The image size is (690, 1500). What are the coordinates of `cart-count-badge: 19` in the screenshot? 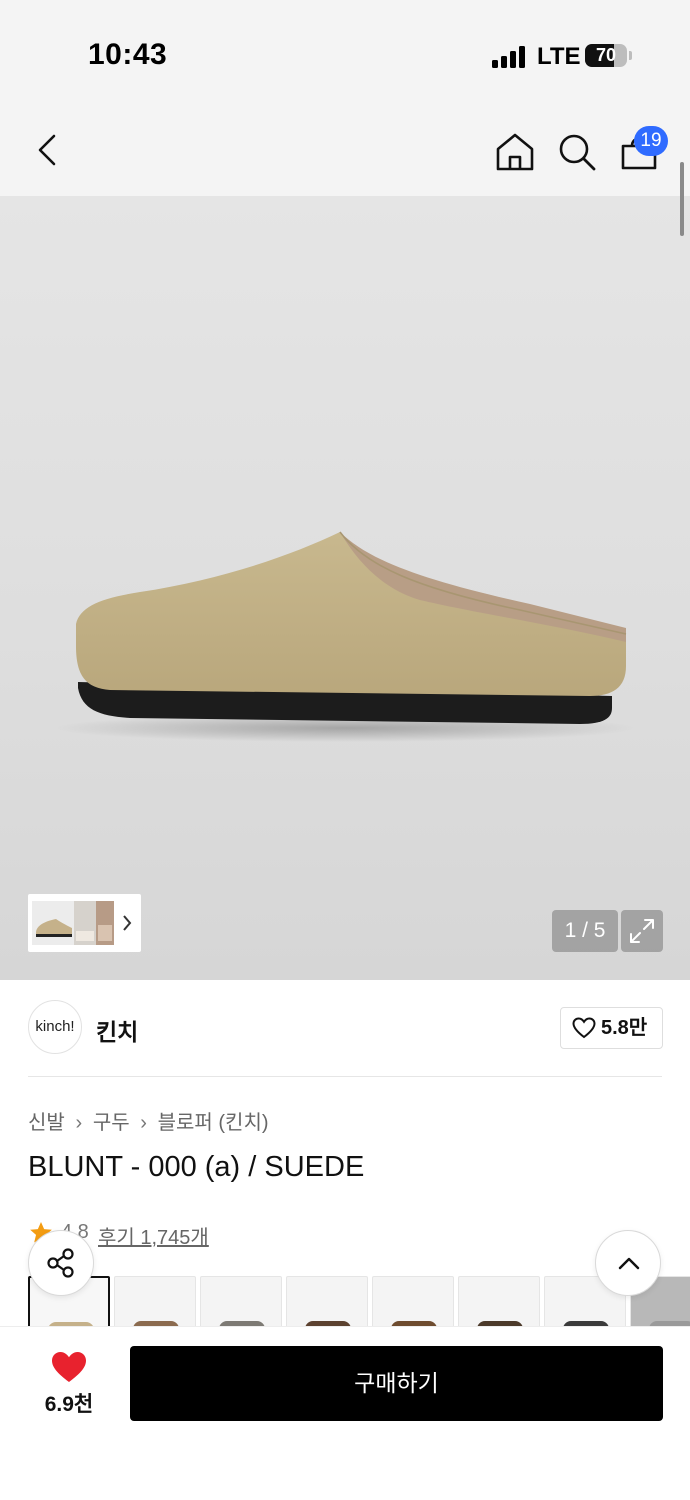 It's located at (651, 141).